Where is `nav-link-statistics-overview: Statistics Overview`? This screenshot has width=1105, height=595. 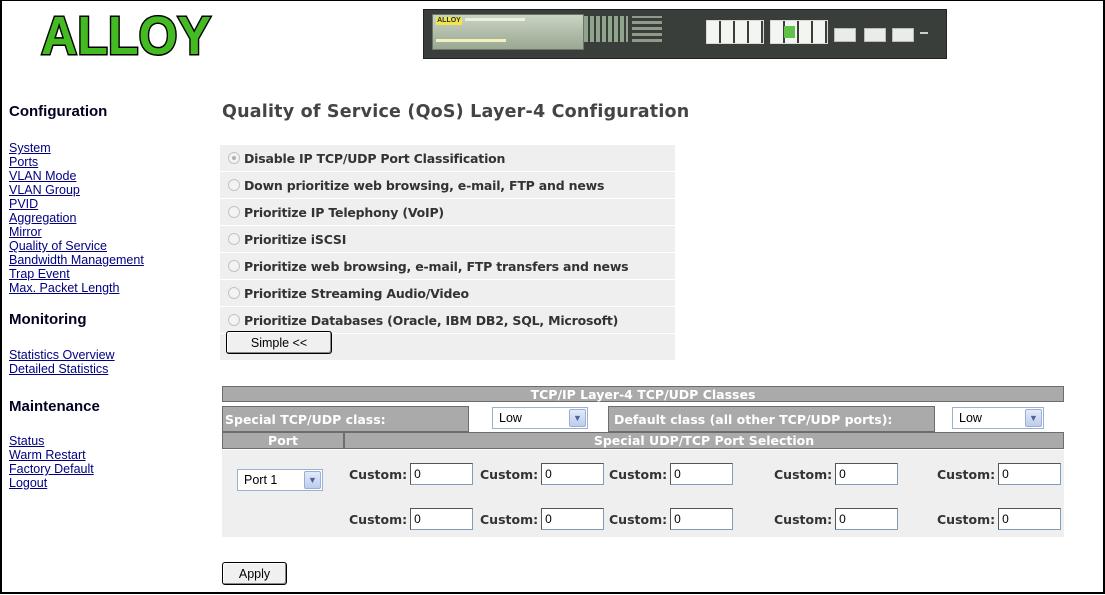
nav-link-statistics-overview: Statistics Overview is located at coordinates (62, 355).